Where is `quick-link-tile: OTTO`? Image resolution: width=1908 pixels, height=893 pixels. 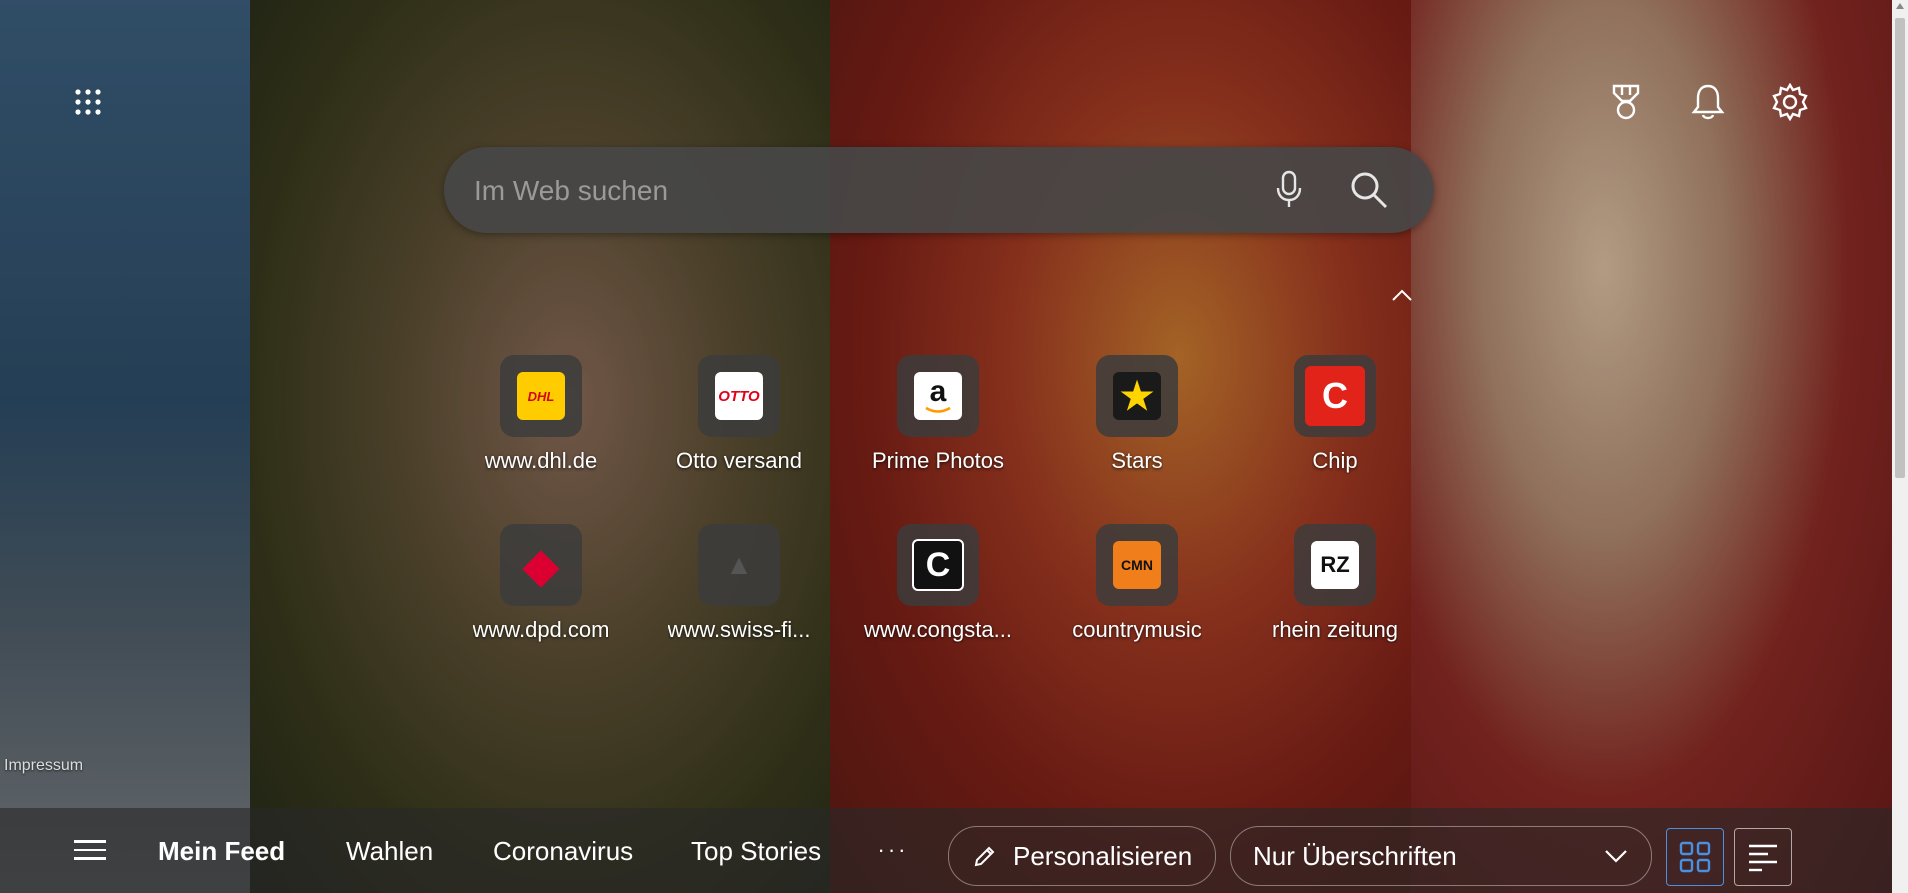 quick-link-tile: OTTO is located at coordinates (739, 396).